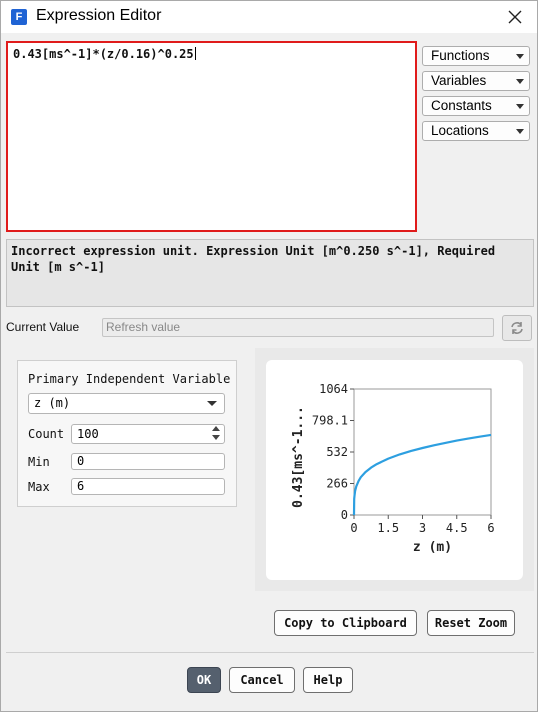 The height and width of the screenshot is (712, 538). I want to click on count-value: 100, so click(88, 434).